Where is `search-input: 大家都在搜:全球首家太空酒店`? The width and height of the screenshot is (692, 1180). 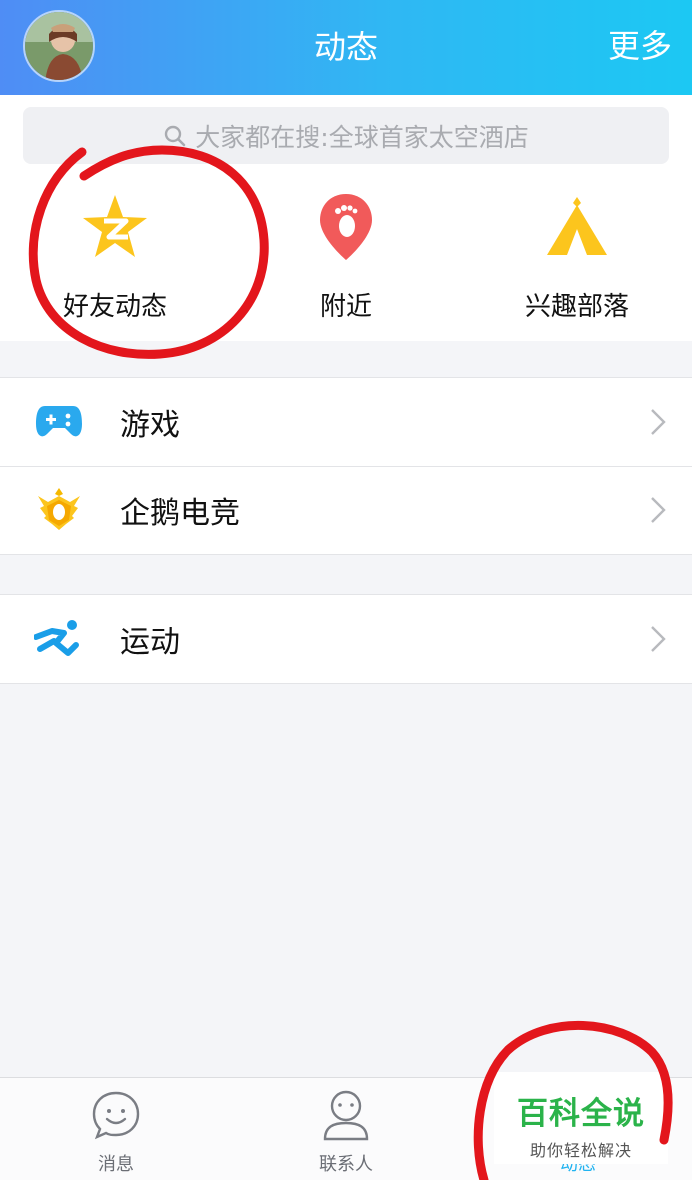 search-input: 大家都在搜:全球首家太空酒店 is located at coordinates (346, 135).